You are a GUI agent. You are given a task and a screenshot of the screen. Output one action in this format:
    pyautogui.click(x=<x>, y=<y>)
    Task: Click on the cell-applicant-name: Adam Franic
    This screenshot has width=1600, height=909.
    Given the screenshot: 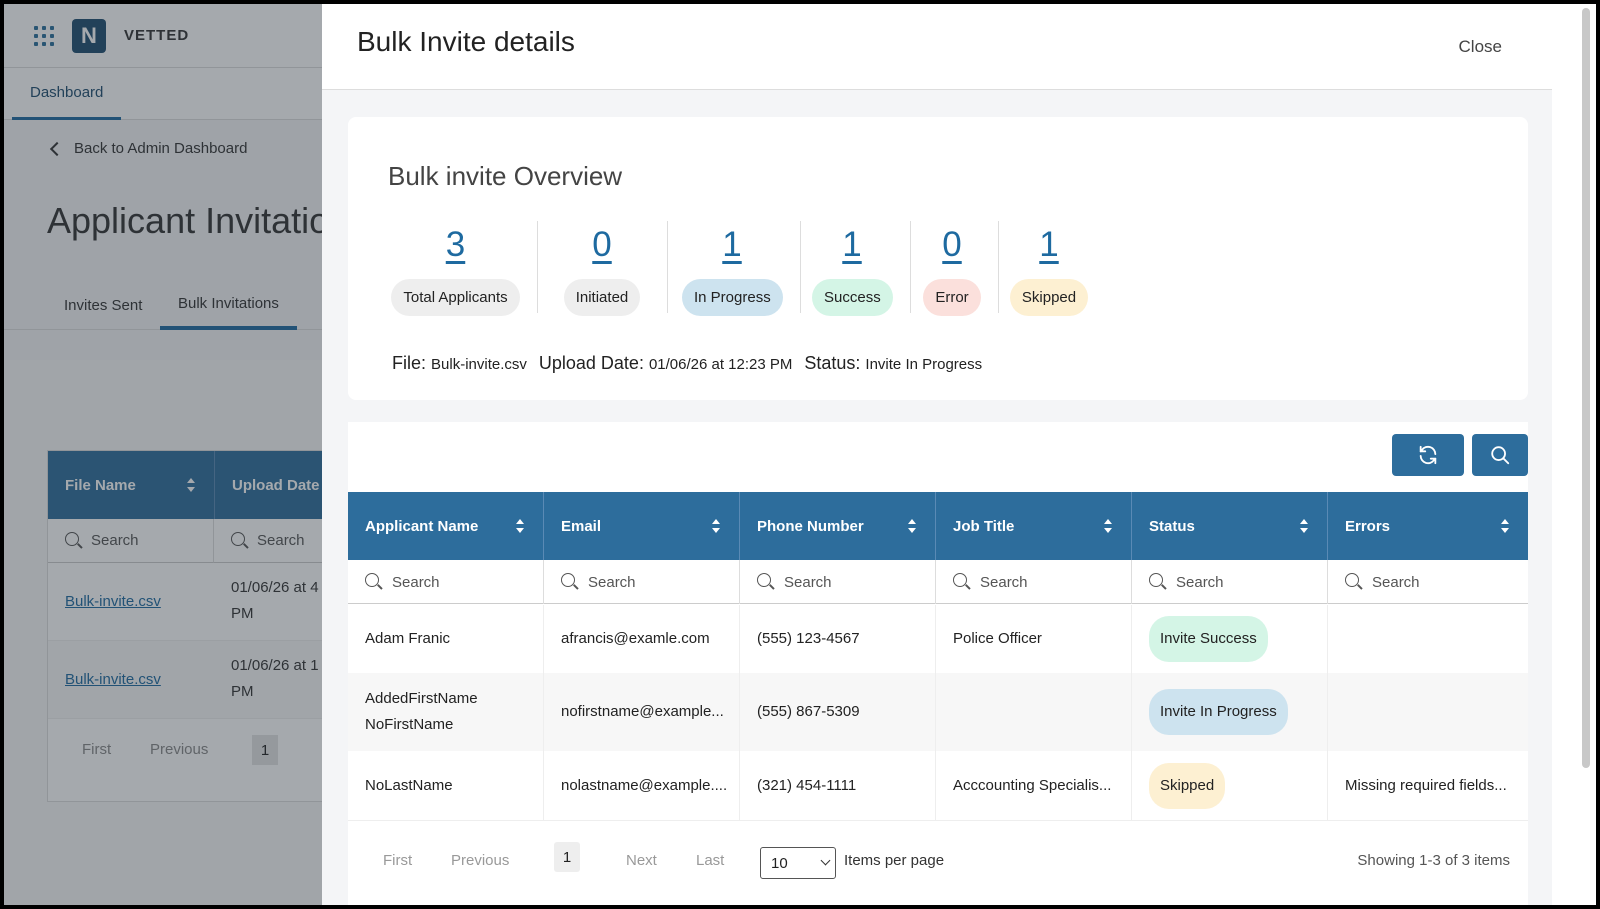 What is the action you would take?
    pyautogui.click(x=446, y=639)
    